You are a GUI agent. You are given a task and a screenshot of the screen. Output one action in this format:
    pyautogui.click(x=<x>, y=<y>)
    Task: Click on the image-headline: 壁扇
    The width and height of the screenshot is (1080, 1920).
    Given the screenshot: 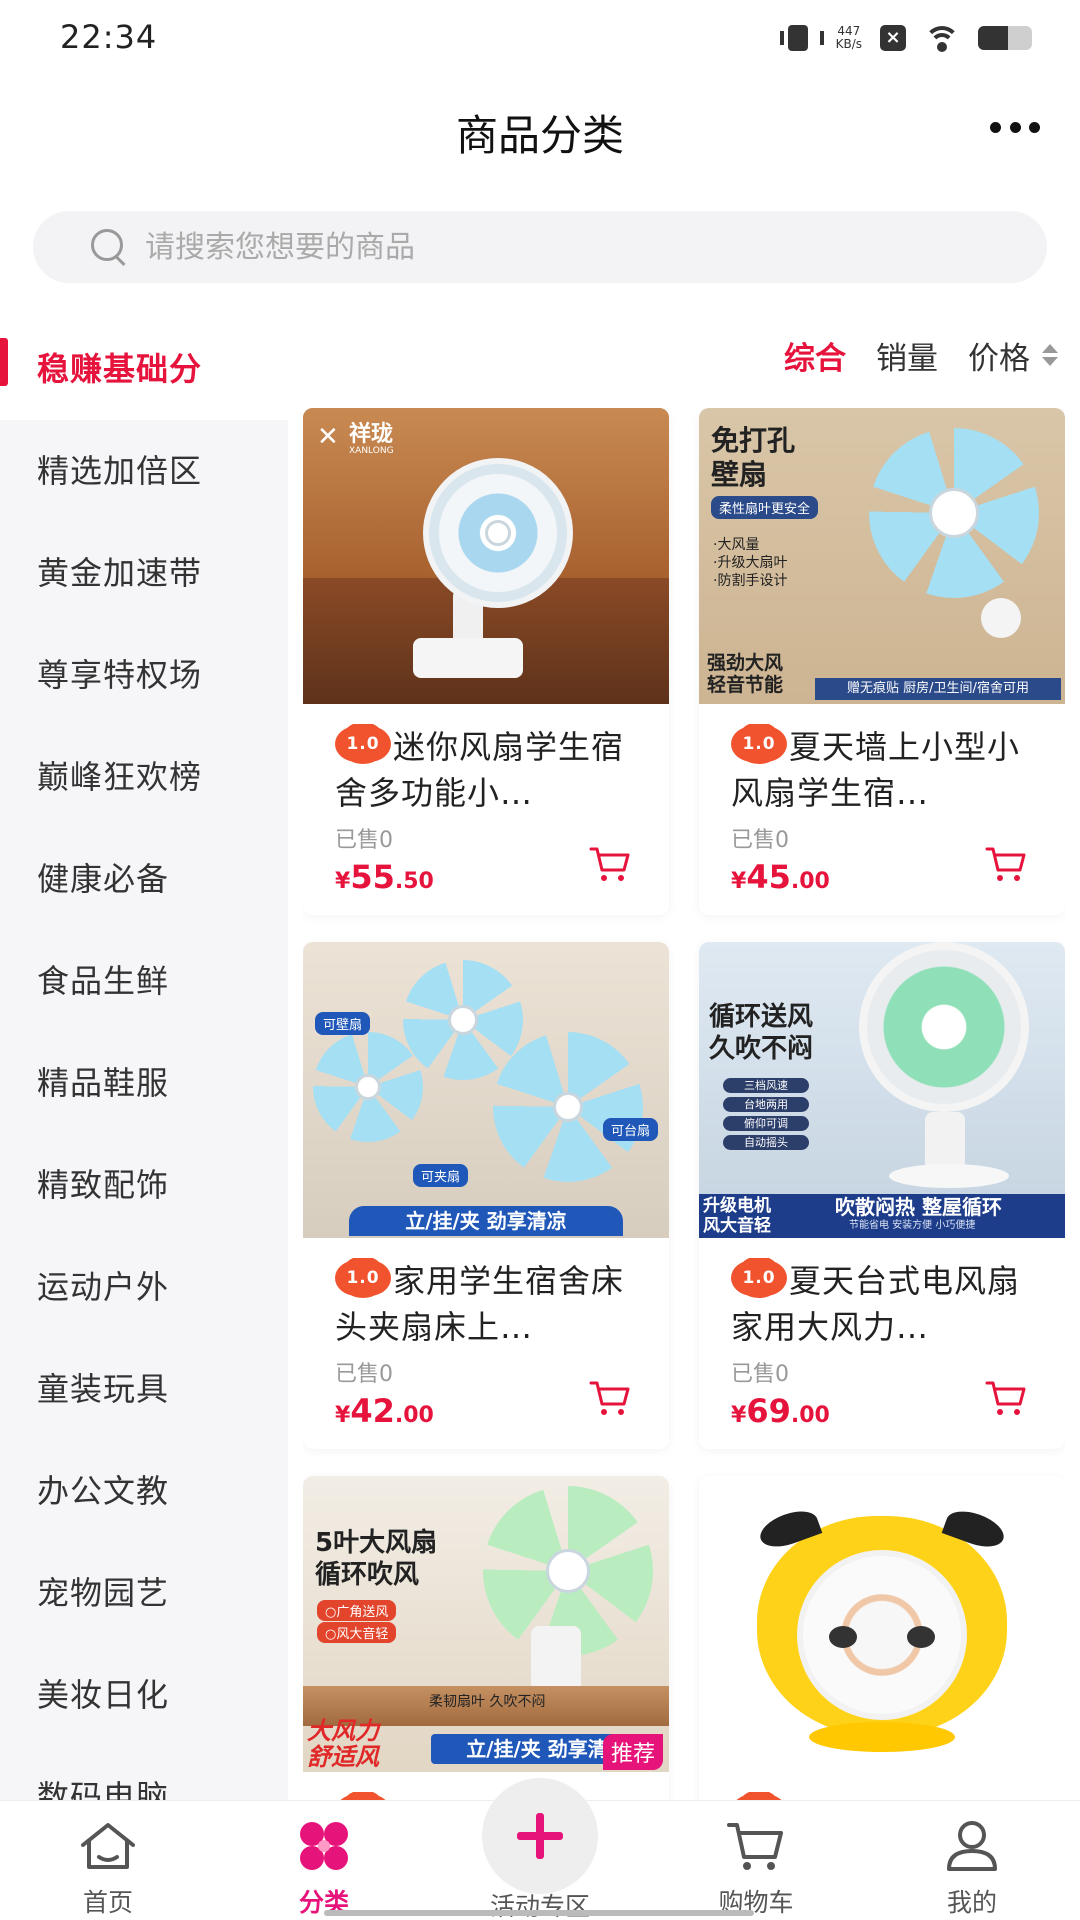 What is the action you would take?
    pyautogui.click(x=739, y=474)
    